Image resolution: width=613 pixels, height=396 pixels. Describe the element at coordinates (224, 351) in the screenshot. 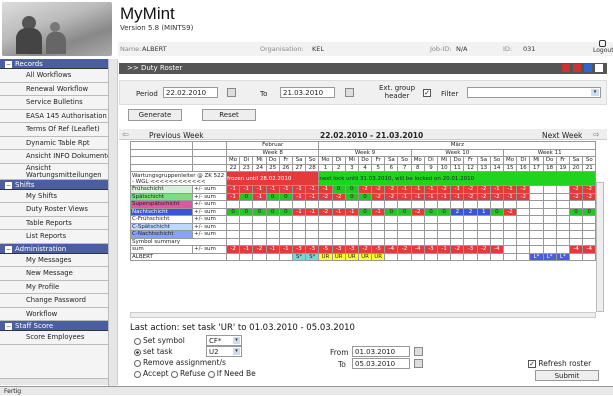

I see `task-select: U2 ▾` at that location.